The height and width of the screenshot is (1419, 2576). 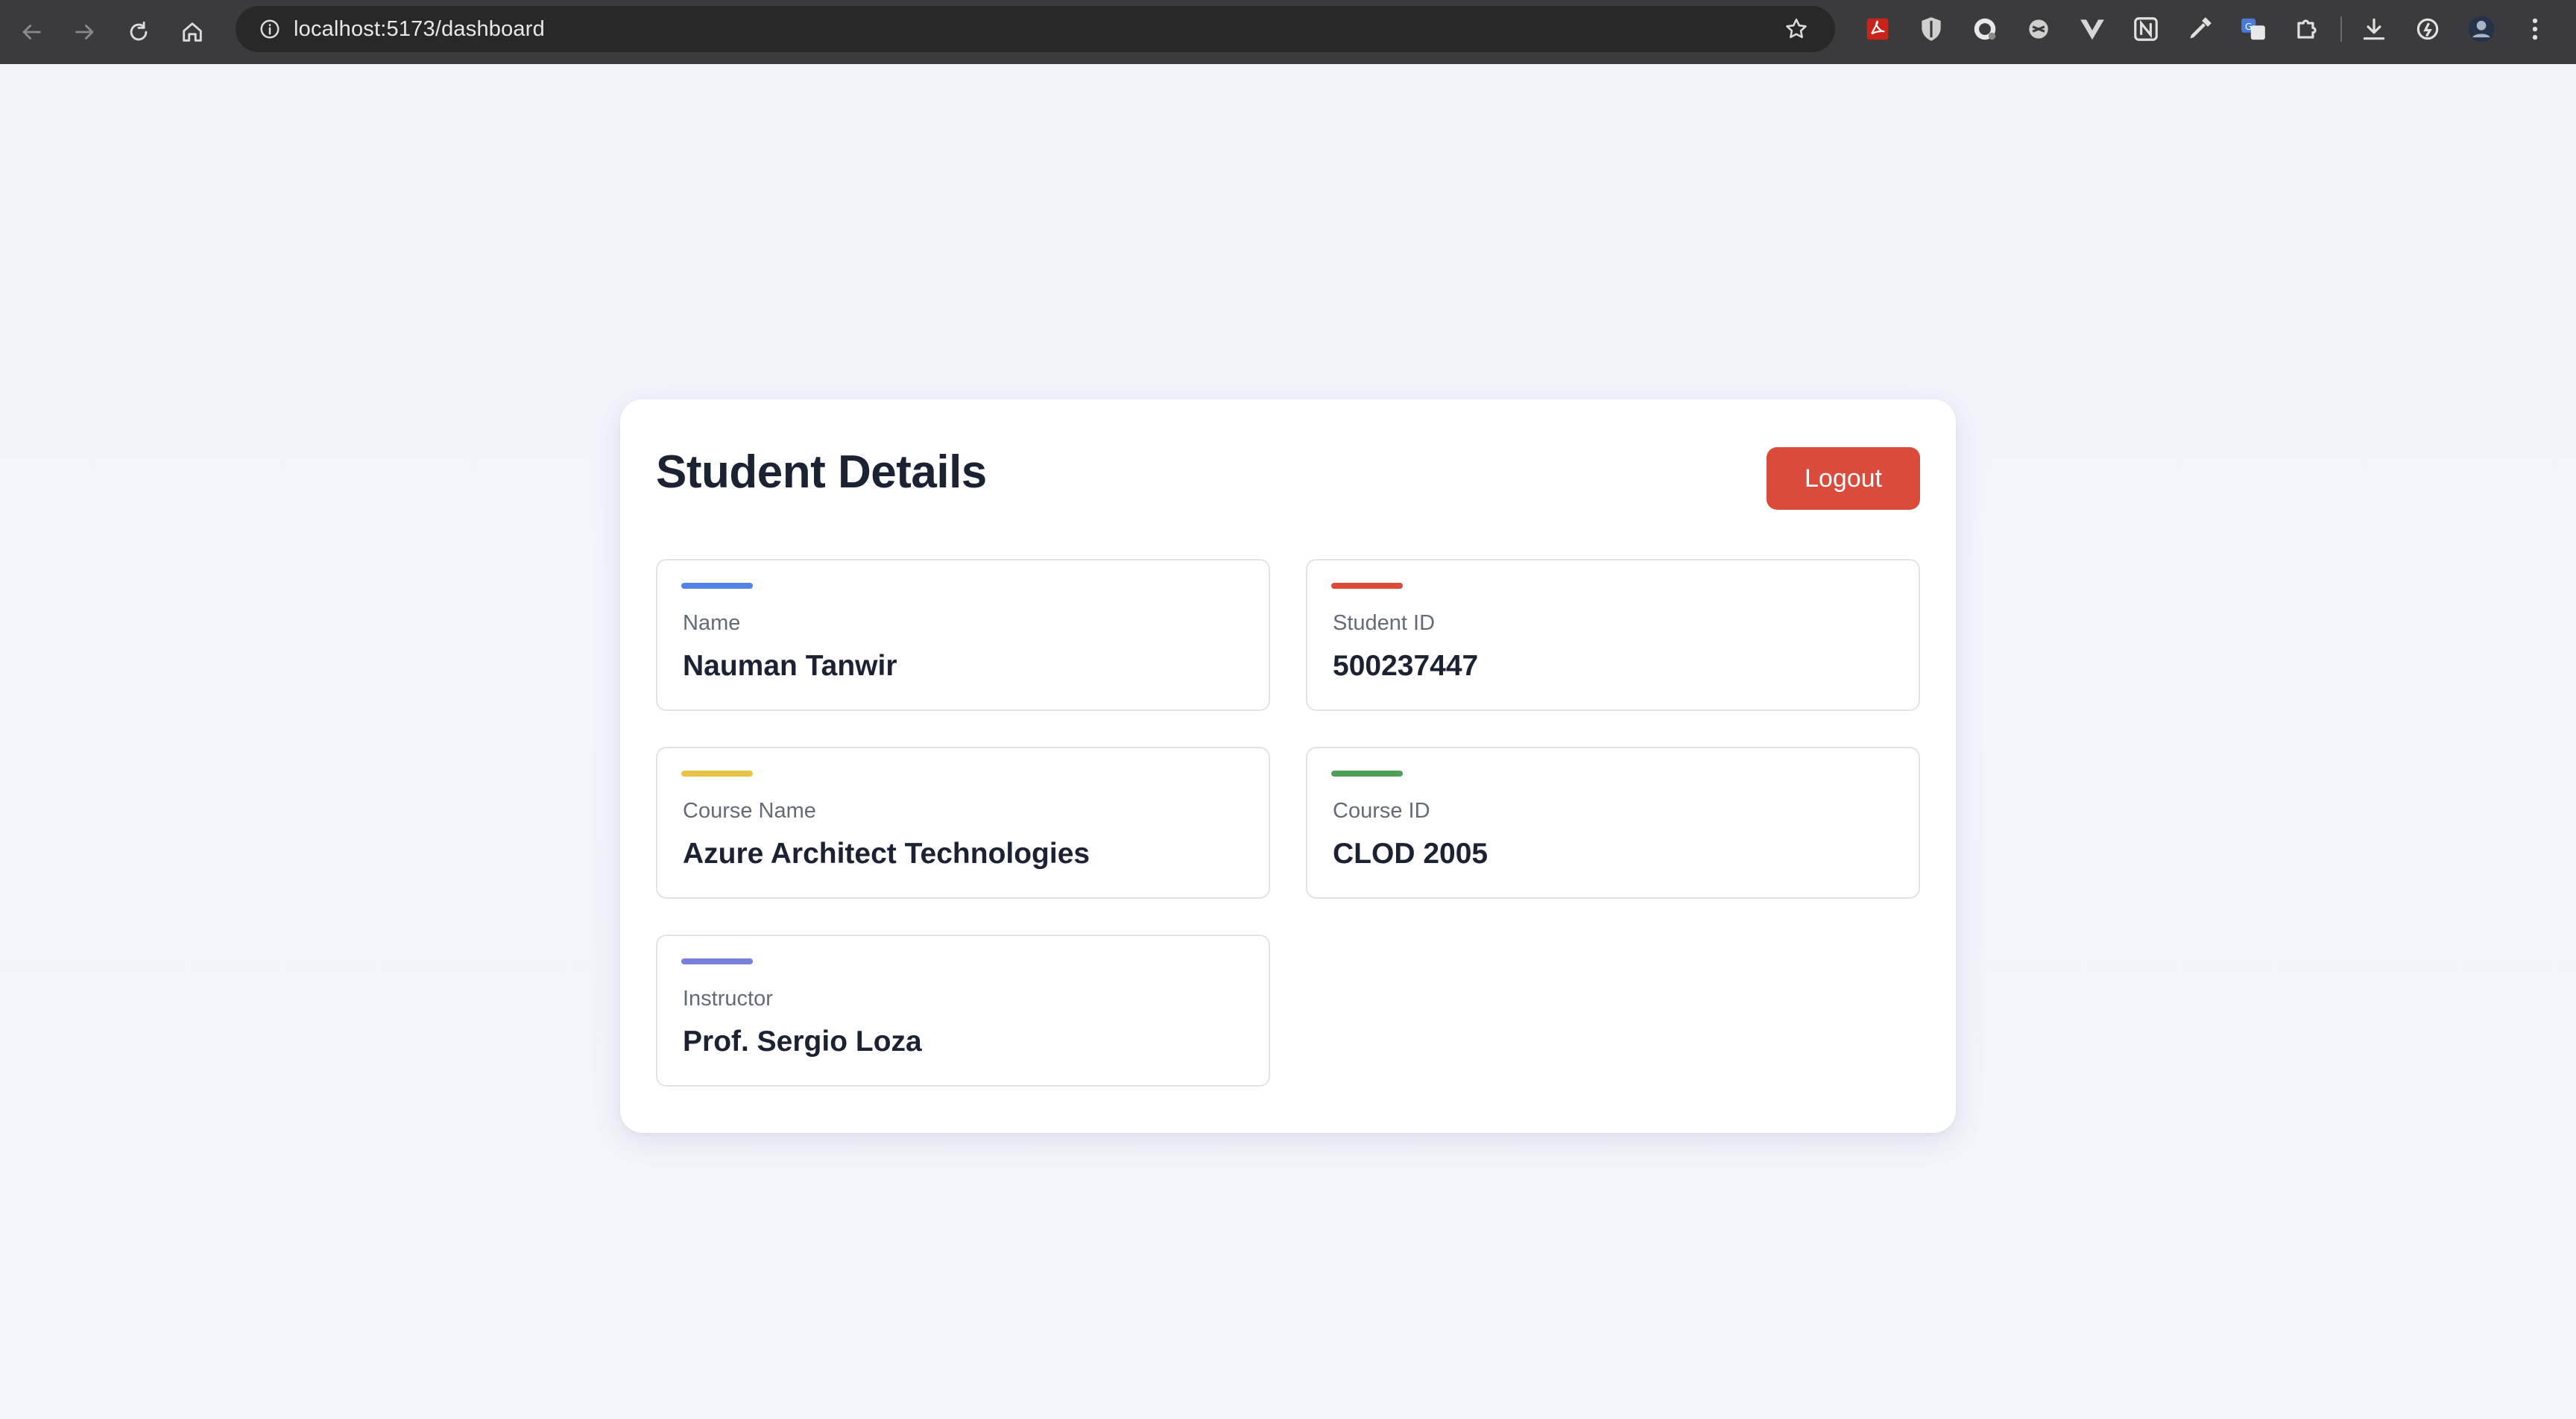 I want to click on translate-icon: G, so click(x=2253, y=29).